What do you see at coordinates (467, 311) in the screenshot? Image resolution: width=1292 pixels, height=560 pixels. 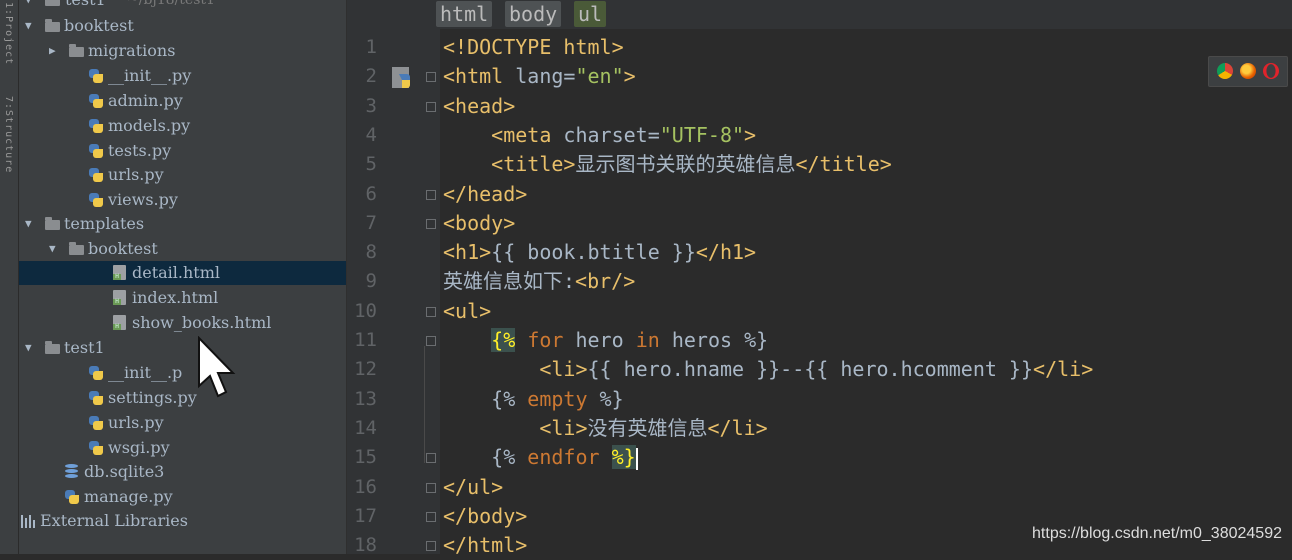 I see `code-line: <ul>` at bounding box center [467, 311].